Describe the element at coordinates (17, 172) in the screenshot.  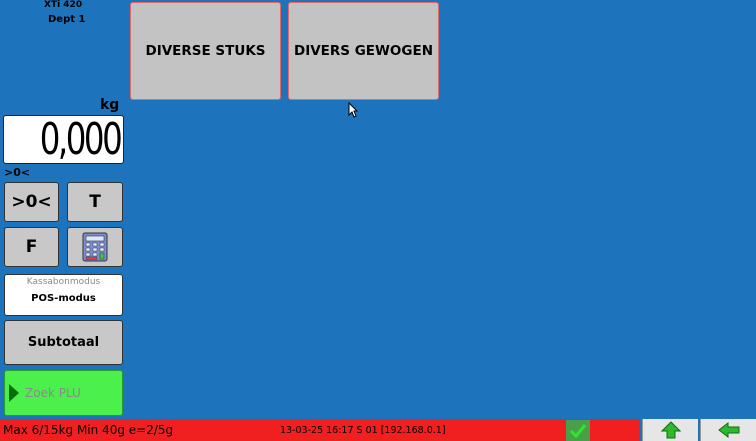
I see `zero-indicator: >0<` at that location.